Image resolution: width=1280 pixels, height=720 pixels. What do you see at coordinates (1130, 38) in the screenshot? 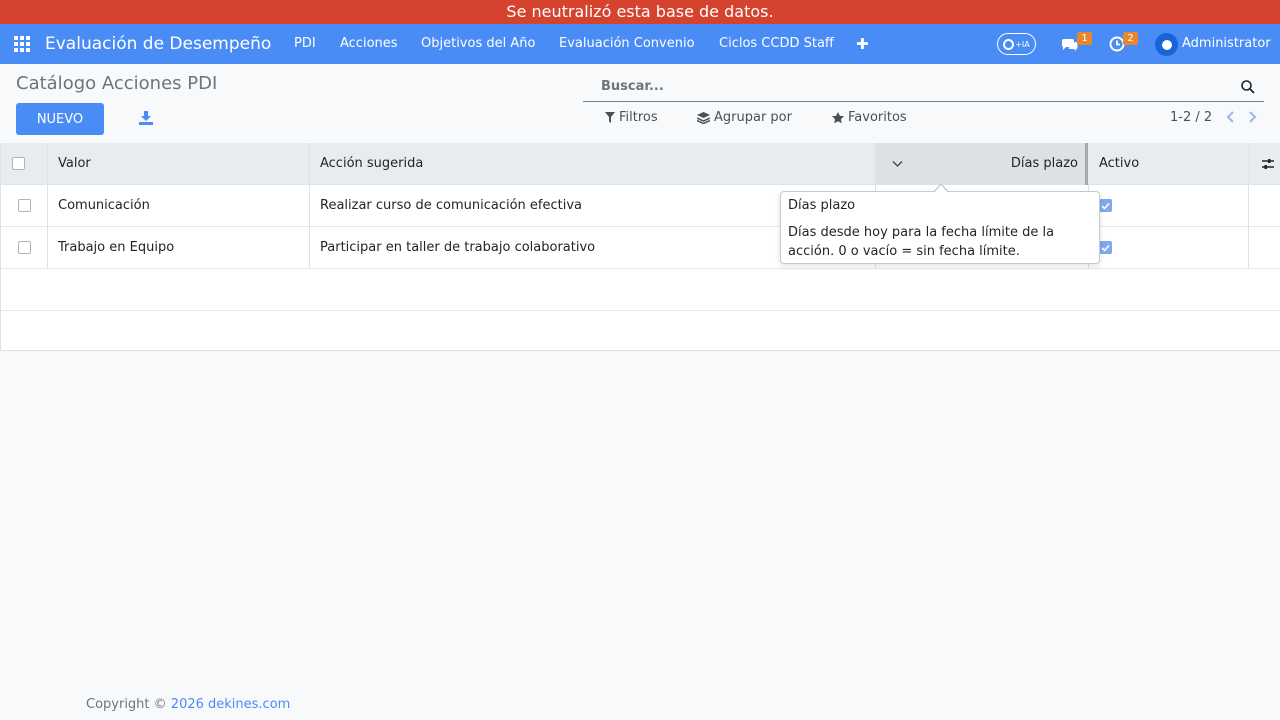
I see `activities-counter-badge: 2` at bounding box center [1130, 38].